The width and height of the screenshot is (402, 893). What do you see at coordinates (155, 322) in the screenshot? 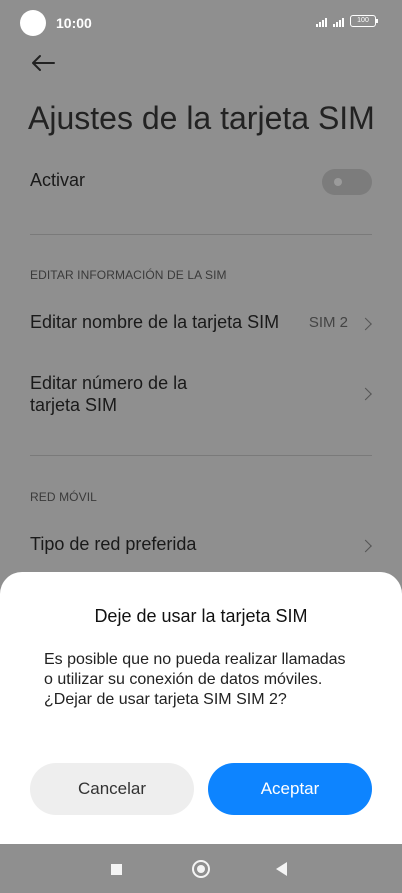
I see `edit-name-label: Editar nombre de la tarjeta SIM` at bounding box center [155, 322].